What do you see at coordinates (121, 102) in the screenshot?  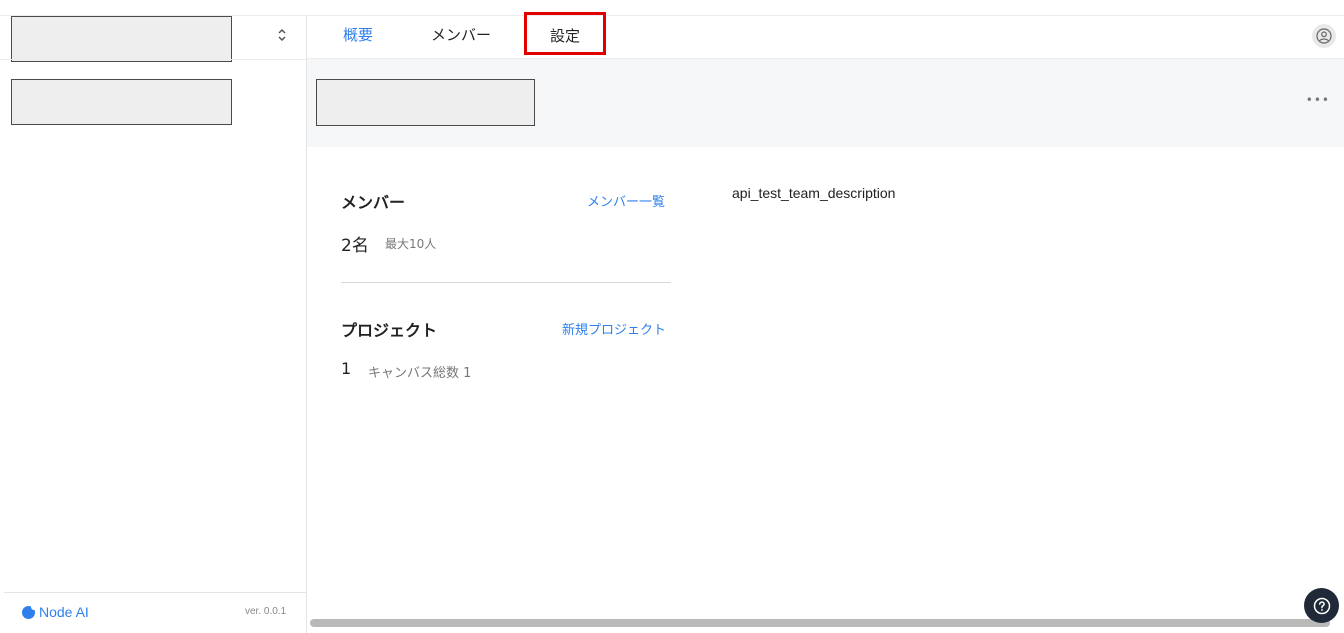 I see `sidebar-item-team` at bounding box center [121, 102].